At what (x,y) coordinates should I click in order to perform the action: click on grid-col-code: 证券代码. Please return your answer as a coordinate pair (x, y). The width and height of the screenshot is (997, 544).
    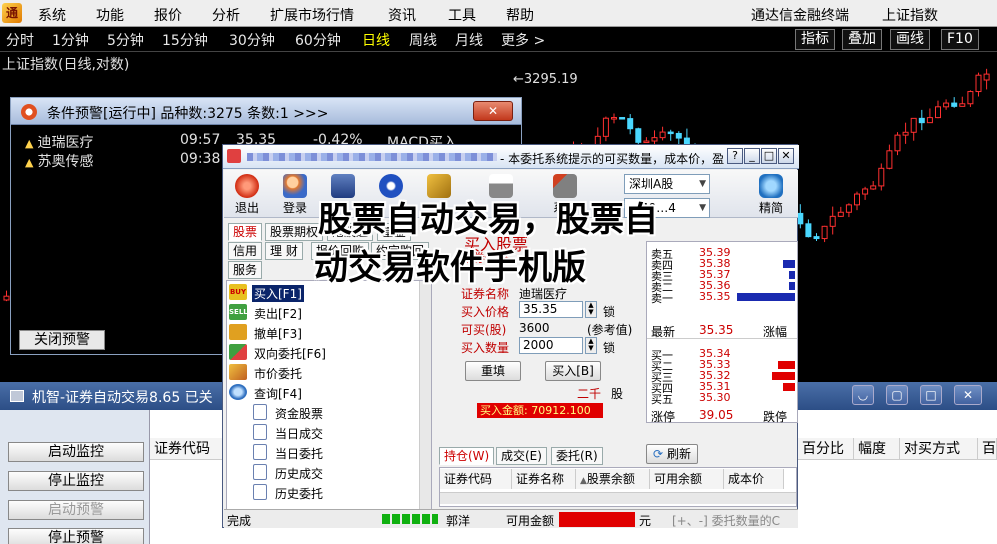
    Looking at the image, I should click on (476, 479).